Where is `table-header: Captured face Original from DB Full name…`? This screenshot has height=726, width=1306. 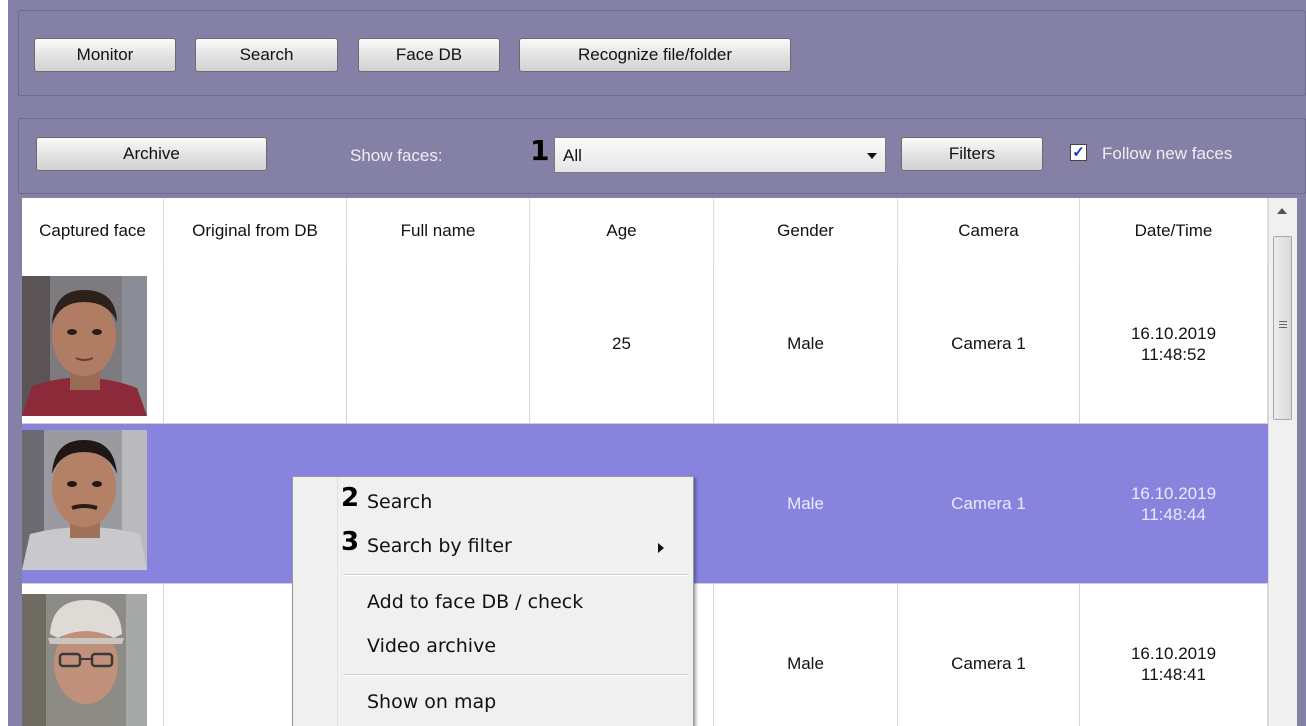 table-header: Captured face Original from DB Full name… is located at coordinates (645, 231).